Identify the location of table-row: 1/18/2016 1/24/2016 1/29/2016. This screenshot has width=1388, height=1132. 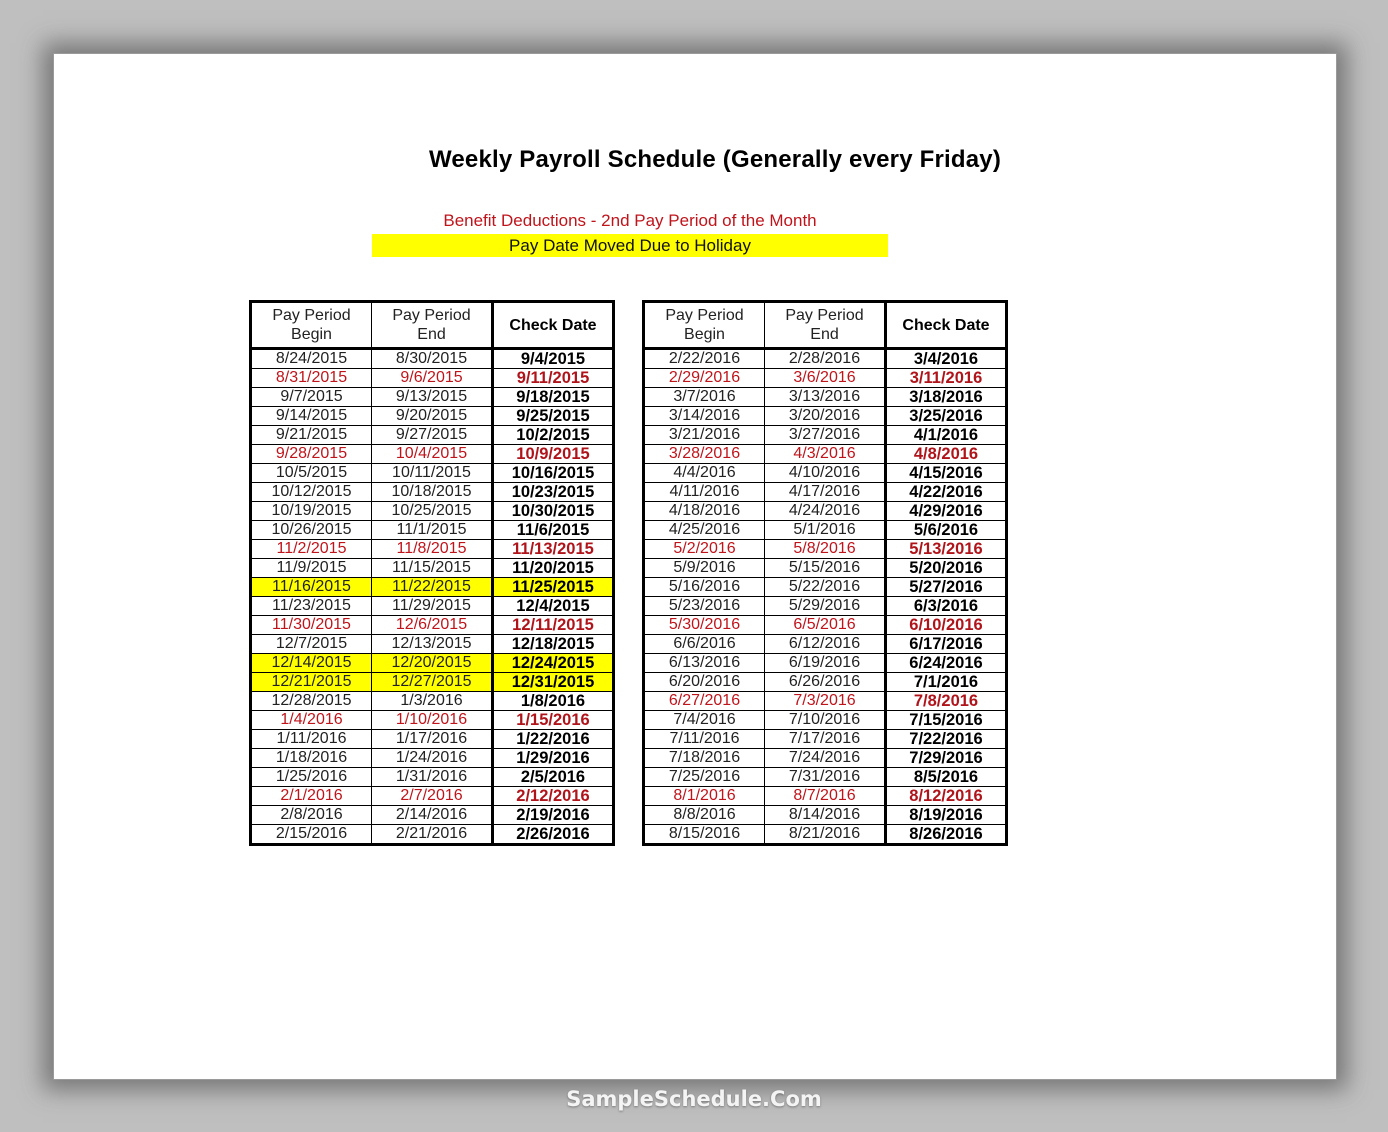
(432, 758).